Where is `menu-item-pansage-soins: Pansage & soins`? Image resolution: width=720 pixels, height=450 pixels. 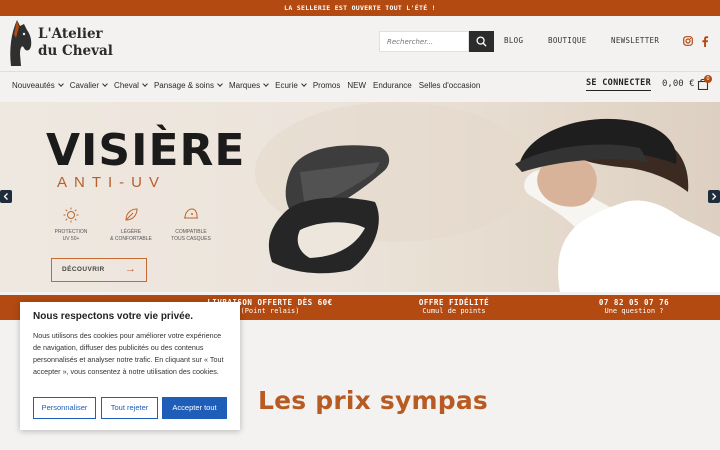 menu-item-pansage-soins: Pansage & soins is located at coordinates (188, 85).